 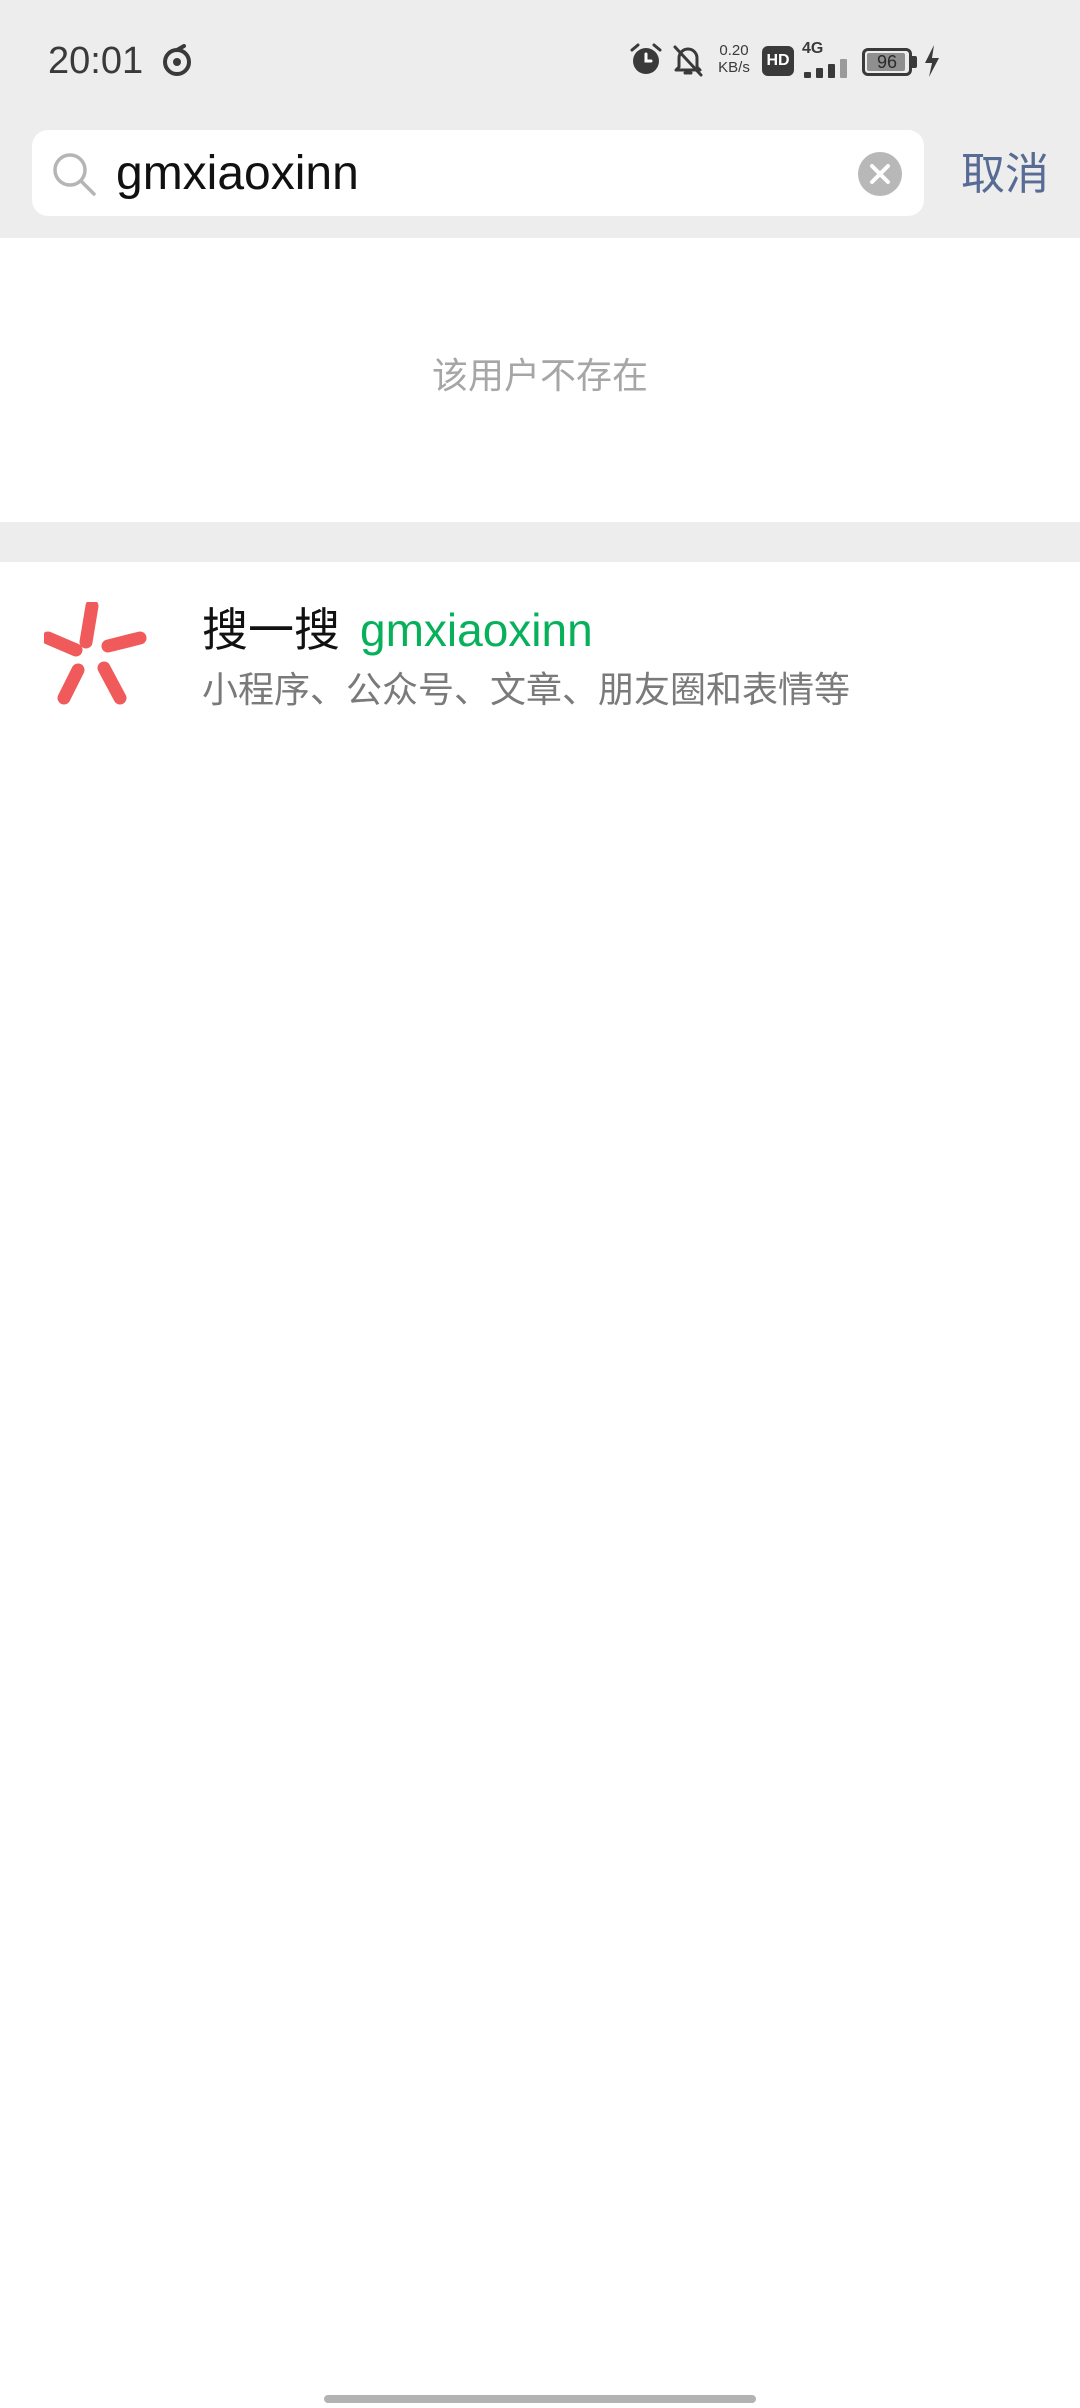 I want to click on search-result-panel: 该用户不存在, so click(x=540, y=380).